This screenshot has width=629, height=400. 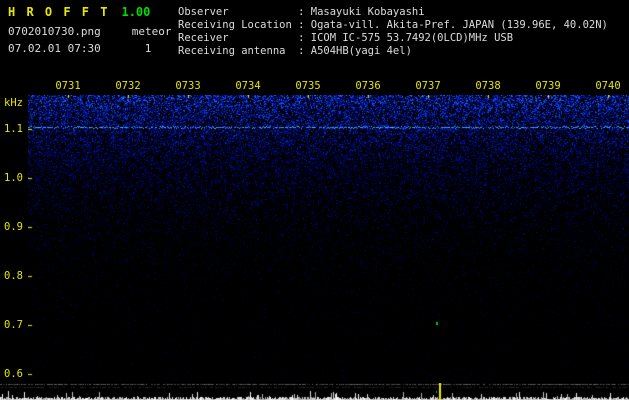 What do you see at coordinates (232, 51) in the screenshot?
I see `info-label: Receiving antenna` at bounding box center [232, 51].